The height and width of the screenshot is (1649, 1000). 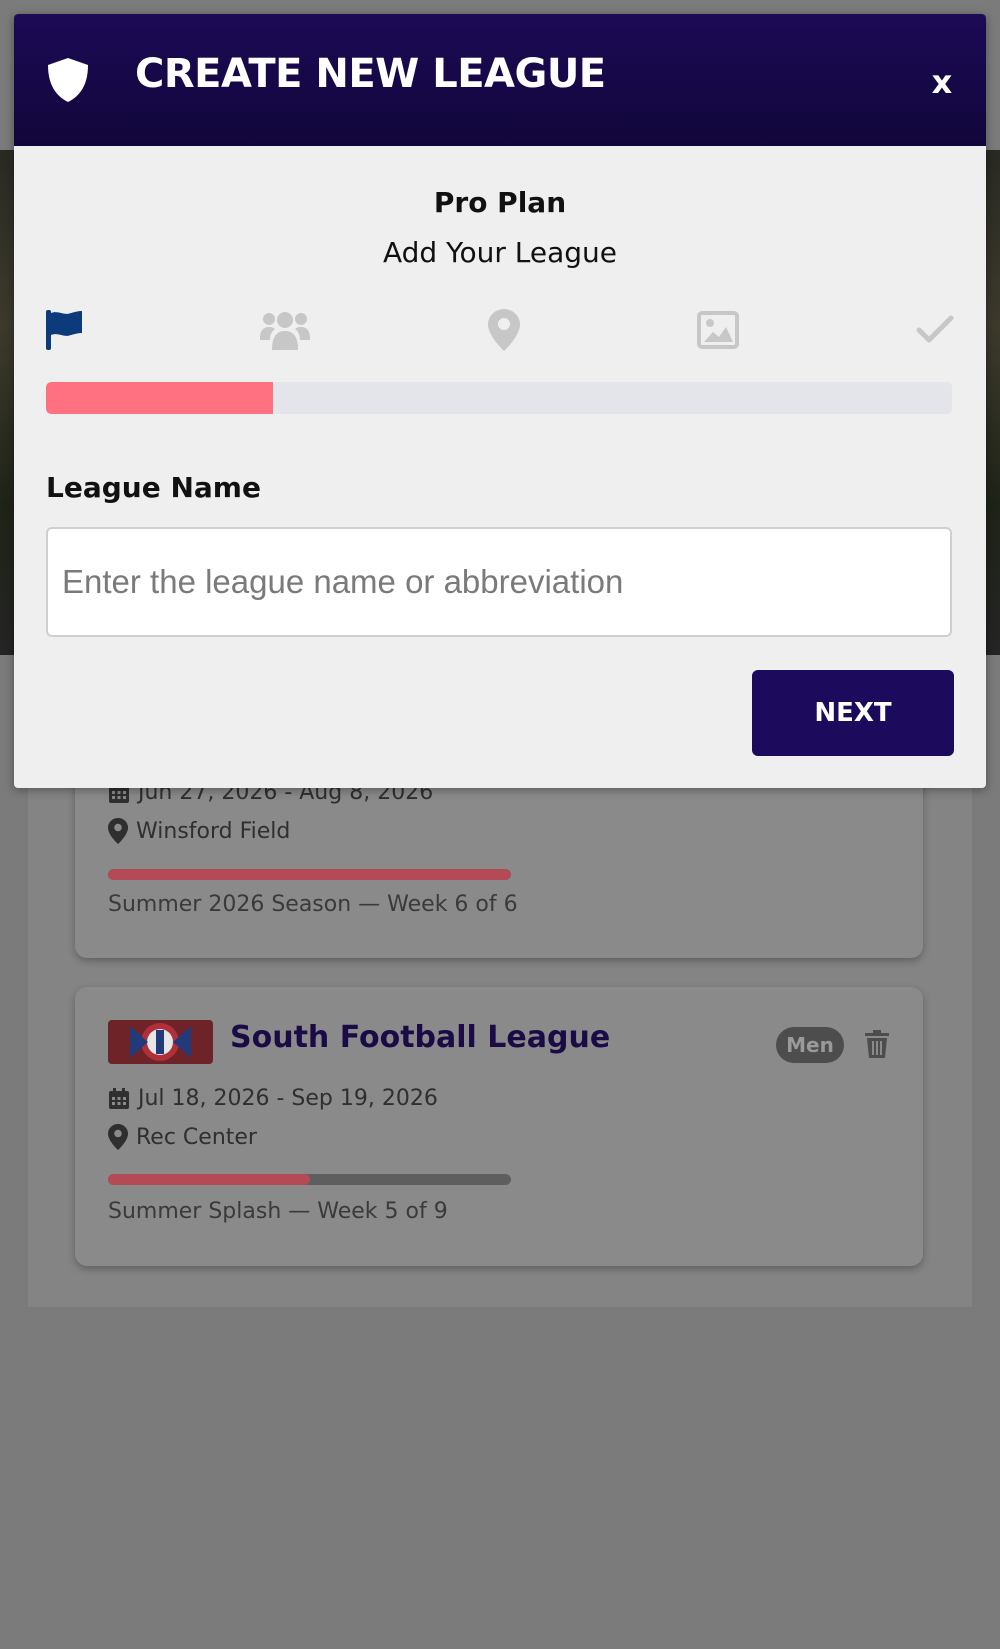 What do you see at coordinates (942, 82) in the screenshot?
I see `close-button: x` at bounding box center [942, 82].